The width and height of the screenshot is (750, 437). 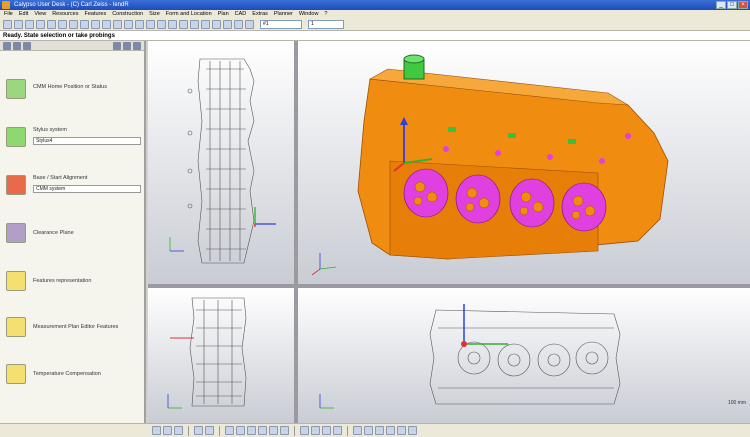 I want to click on open-icon, so click(x=18, y=24).